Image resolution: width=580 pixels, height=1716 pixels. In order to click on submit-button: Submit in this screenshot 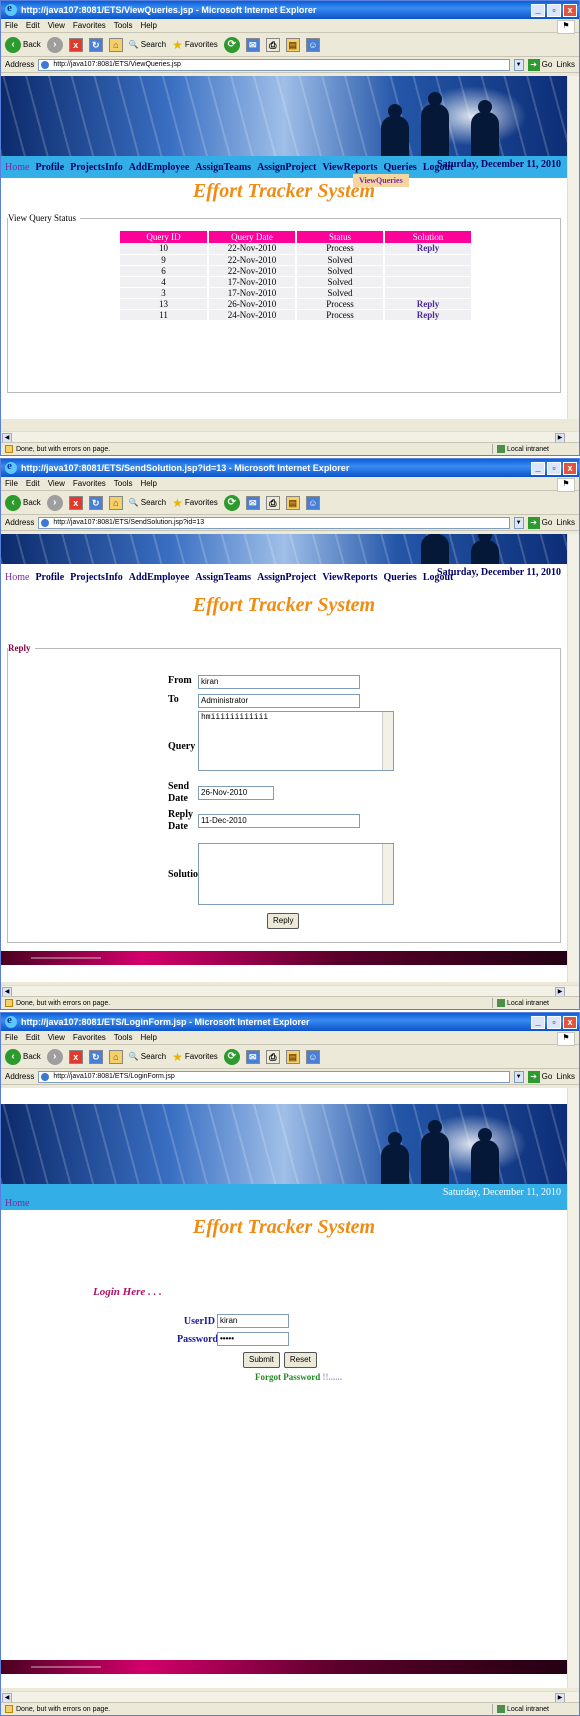, I will do `click(261, 1360)`.